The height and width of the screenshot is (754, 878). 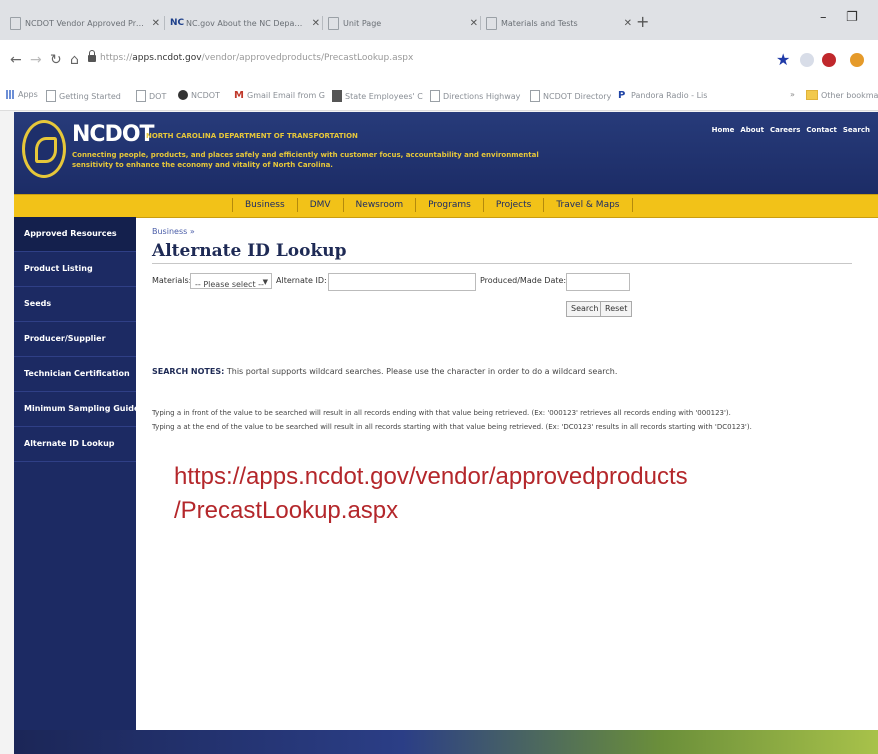 What do you see at coordinates (177, 22) in the screenshot?
I see `nc-icon: NC` at bounding box center [177, 22].